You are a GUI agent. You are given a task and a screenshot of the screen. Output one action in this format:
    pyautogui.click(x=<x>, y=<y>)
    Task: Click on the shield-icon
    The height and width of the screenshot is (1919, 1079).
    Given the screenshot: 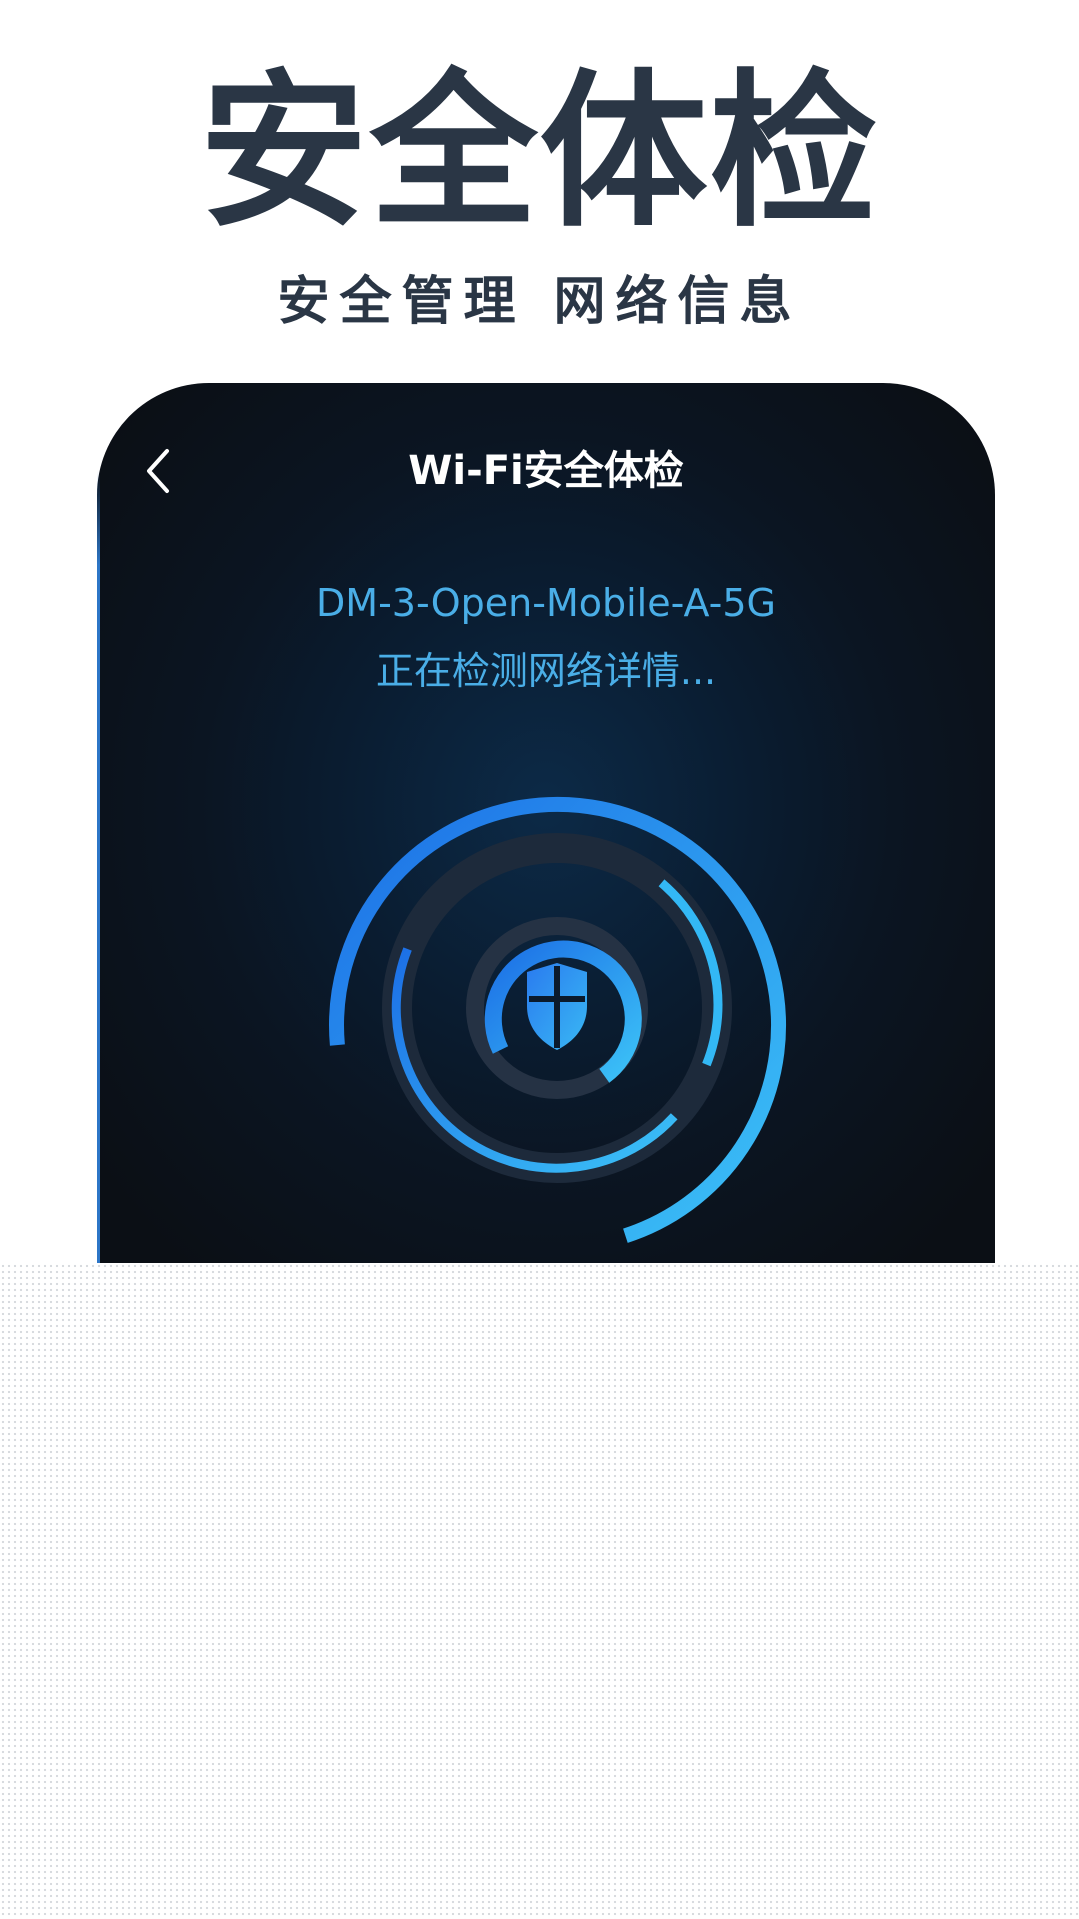 What is the action you would take?
    pyautogui.click(x=557, y=1006)
    